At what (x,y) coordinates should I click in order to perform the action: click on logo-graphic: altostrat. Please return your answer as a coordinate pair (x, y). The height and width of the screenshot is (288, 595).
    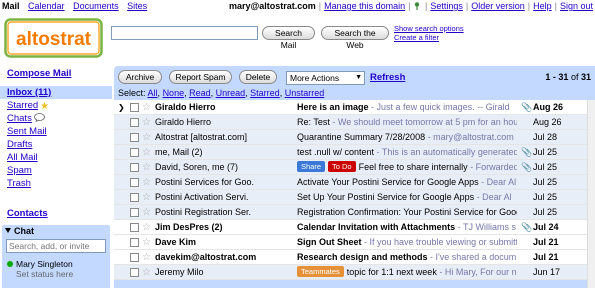
    Looking at the image, I should click on (53, 38).